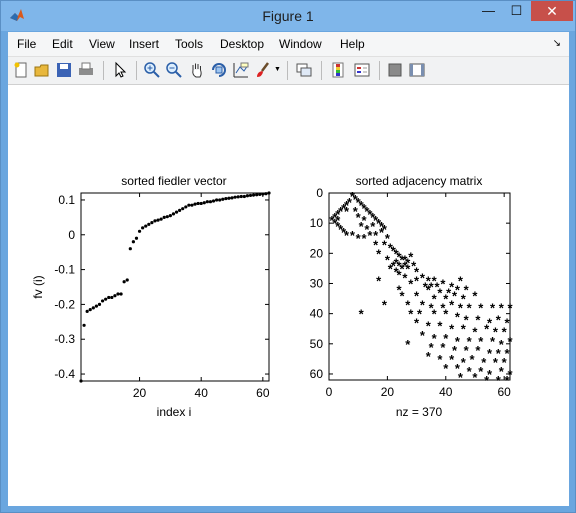 Image resolution: width=576 pixels, height=513 pixels. I want to click on zoom-out-icon, so click(174, 70).